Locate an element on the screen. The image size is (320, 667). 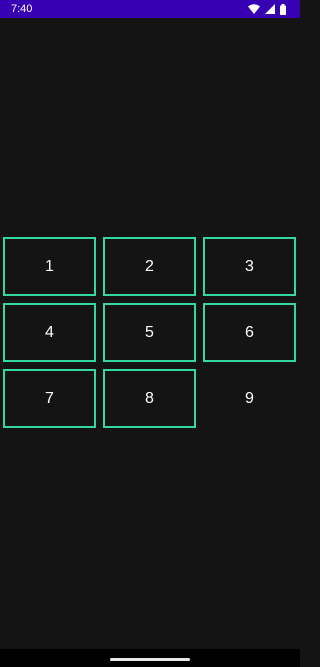
signal-icon is located at coordinates (270, 9).